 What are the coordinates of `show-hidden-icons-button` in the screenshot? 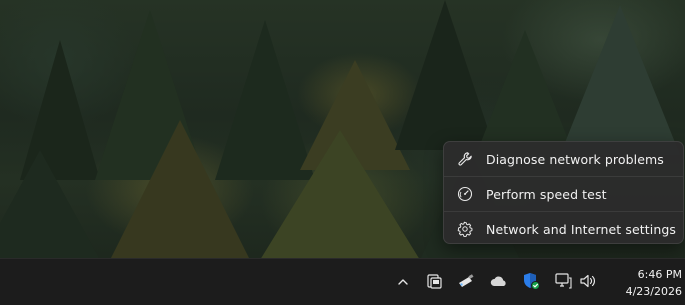 It's located at (403, 283).